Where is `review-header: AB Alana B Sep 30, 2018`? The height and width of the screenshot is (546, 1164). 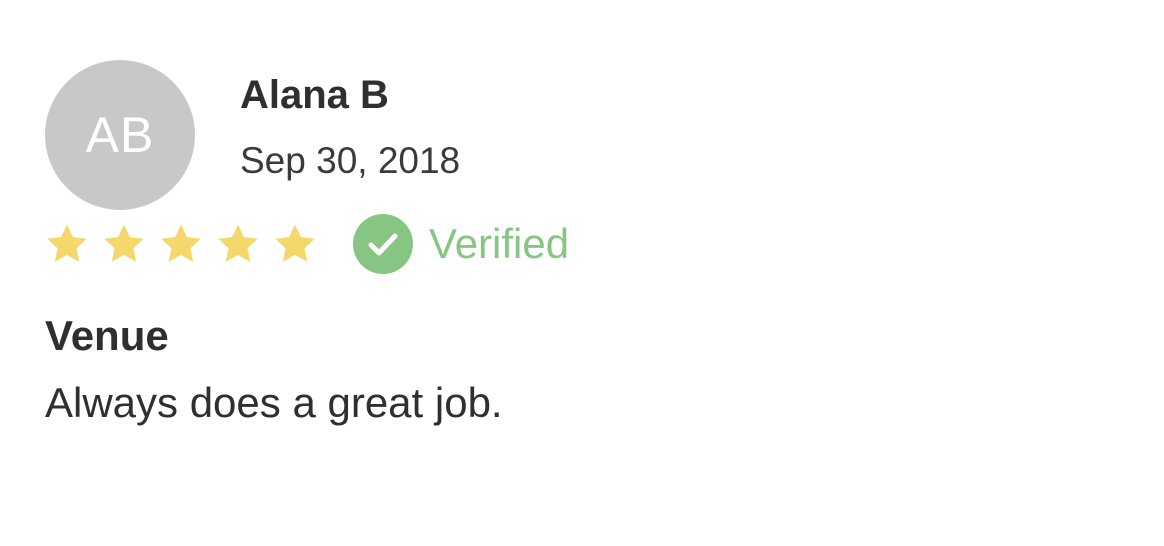
review-header: AB Alana B Sep 30, 2018 is located at coordinates (252, 135).